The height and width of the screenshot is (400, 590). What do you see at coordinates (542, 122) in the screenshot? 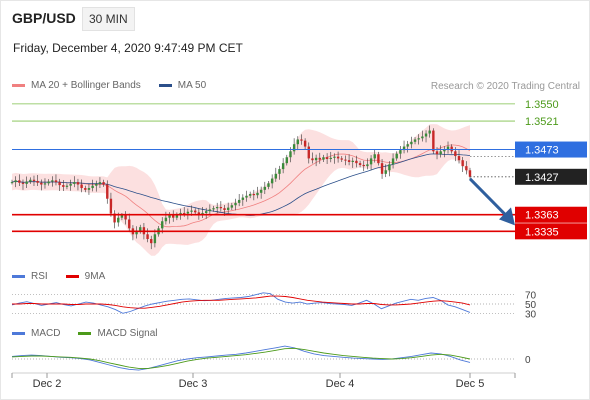
I see `level-label-1: 1.3521` at bounding box center [542, 122].